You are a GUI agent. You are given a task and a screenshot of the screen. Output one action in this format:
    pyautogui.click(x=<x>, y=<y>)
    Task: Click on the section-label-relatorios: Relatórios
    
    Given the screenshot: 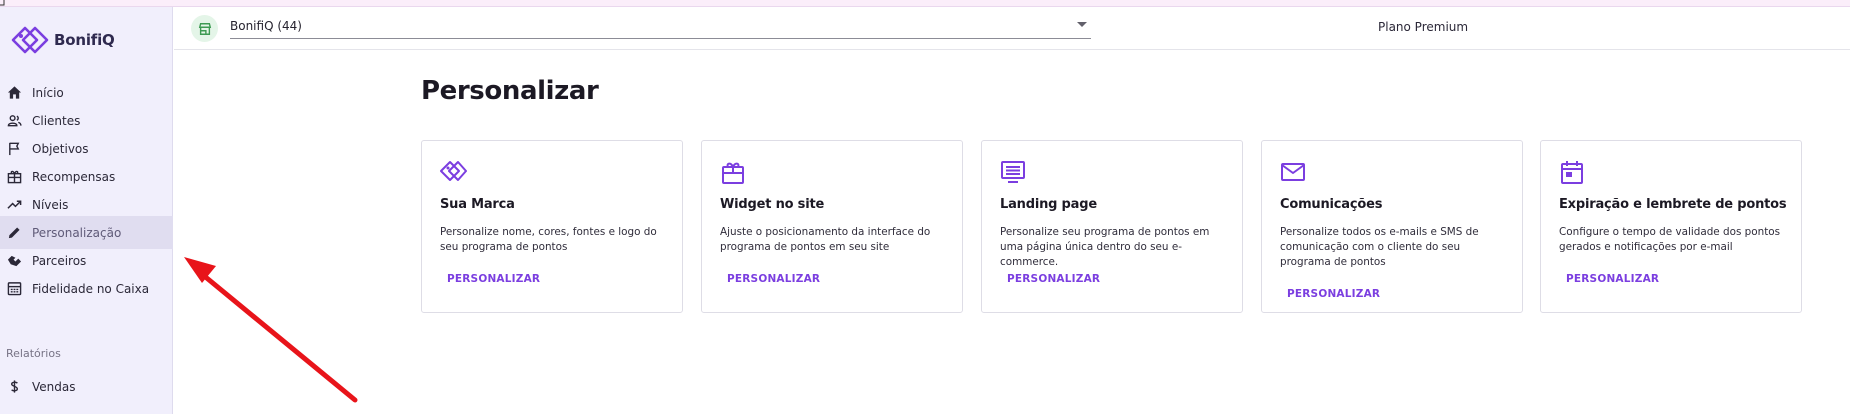 What is the action you would take?
    pyautogui.click(x=33, y=353)
    